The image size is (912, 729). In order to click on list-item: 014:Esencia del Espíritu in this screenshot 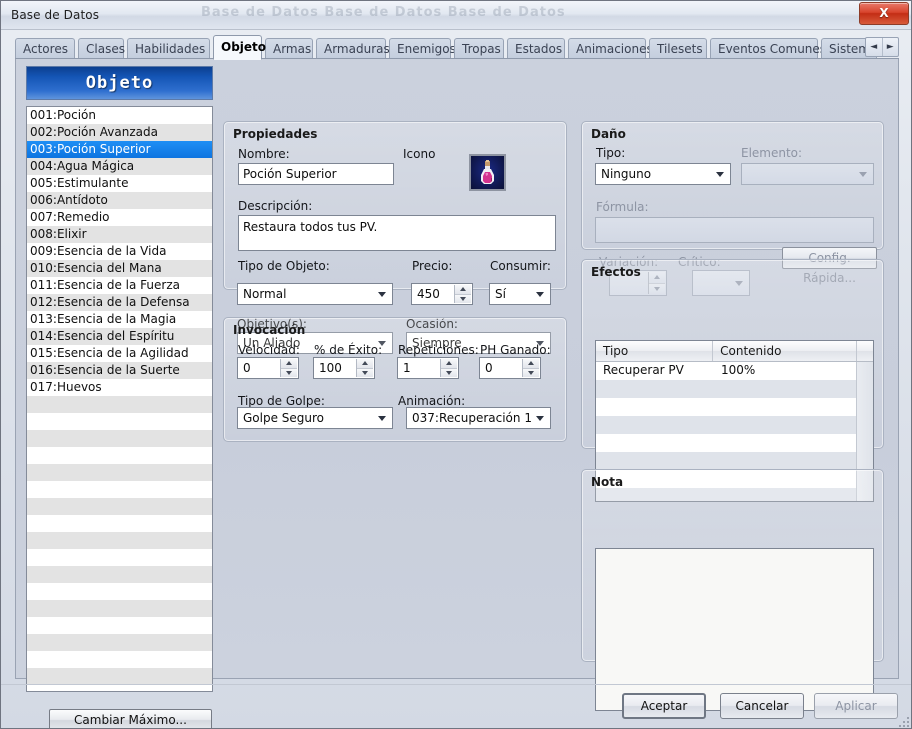, I will do `click(119, 336)`.